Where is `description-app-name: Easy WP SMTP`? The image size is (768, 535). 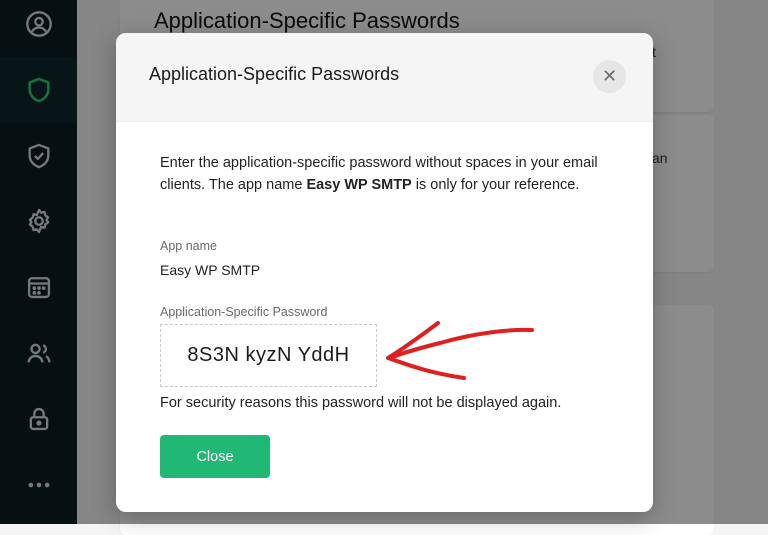 description-app-name: Easy WP SMTP is located at coordinates (359, 185).